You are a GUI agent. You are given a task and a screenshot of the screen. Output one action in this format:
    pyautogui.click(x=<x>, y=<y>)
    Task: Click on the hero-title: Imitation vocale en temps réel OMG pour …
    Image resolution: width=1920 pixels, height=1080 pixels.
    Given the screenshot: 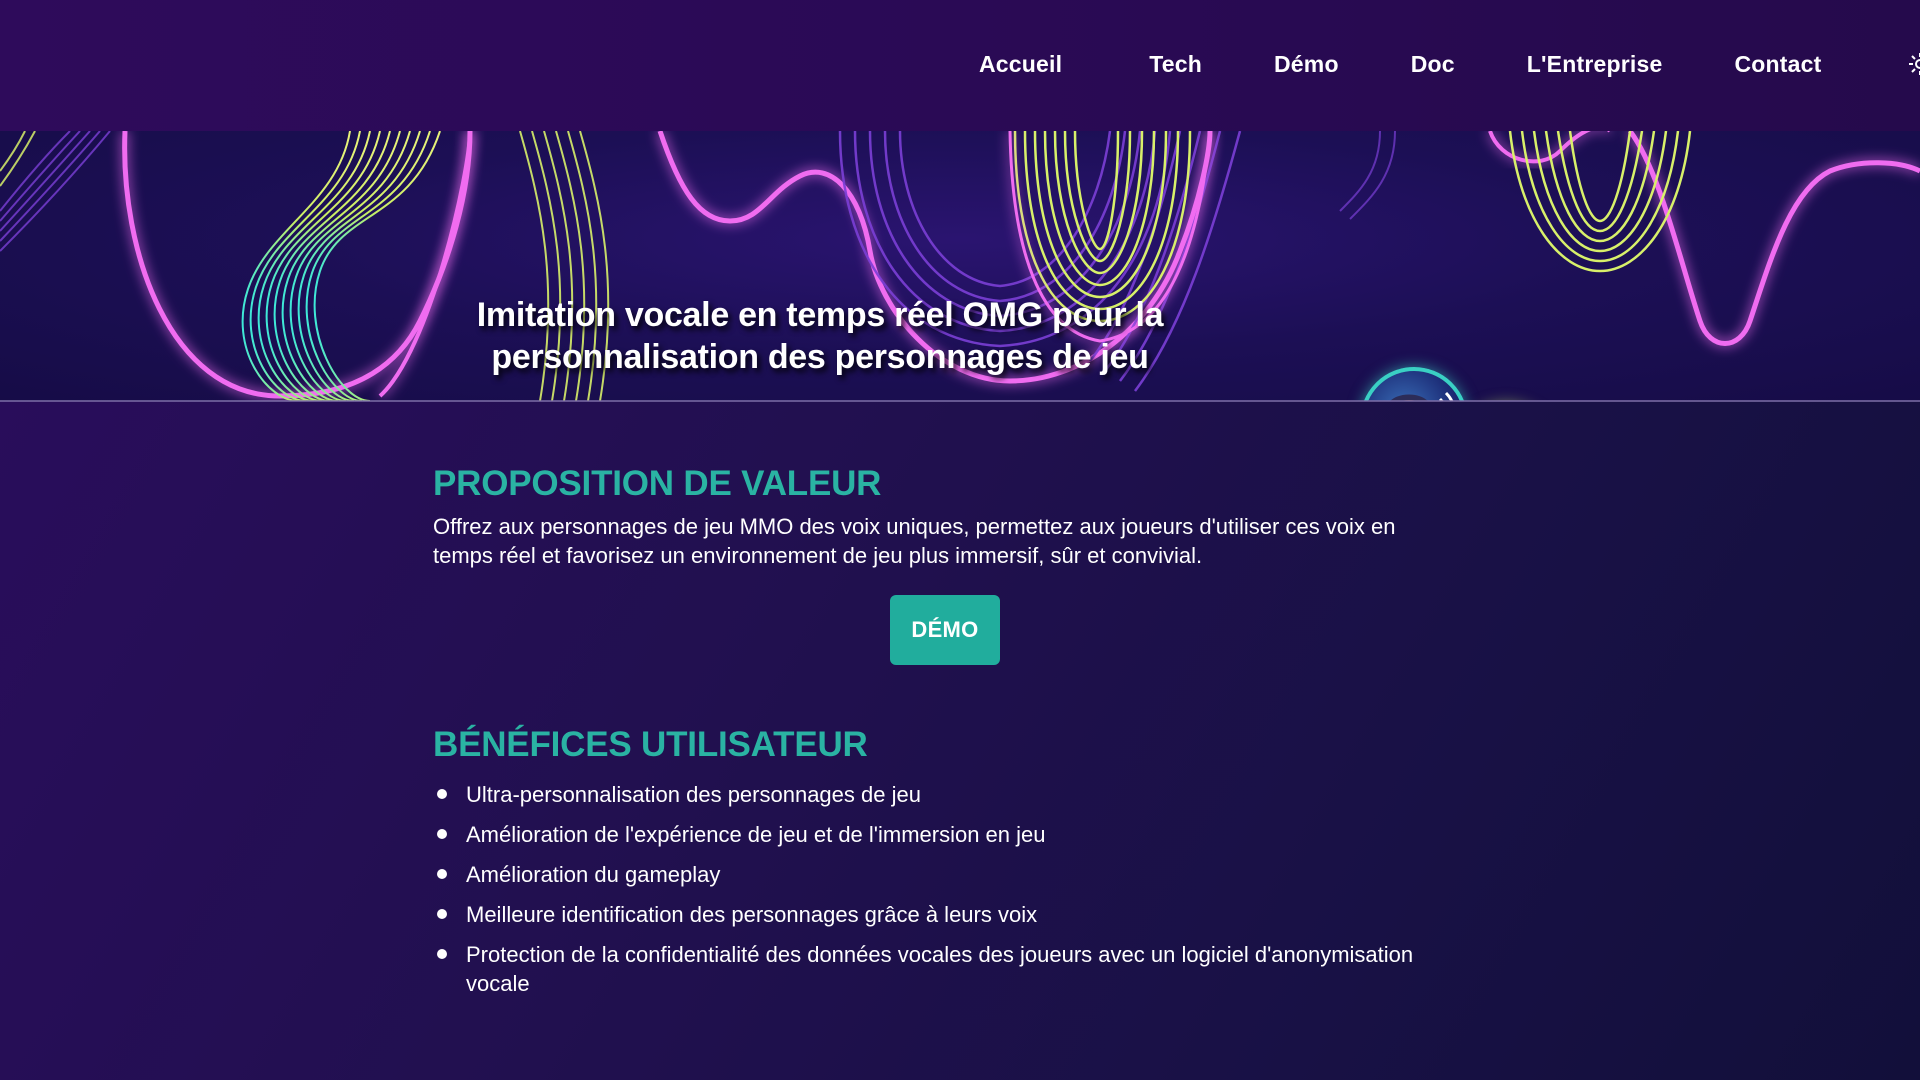 What is the action you would take?
    pyautogui.click(x=820, y=335)
    